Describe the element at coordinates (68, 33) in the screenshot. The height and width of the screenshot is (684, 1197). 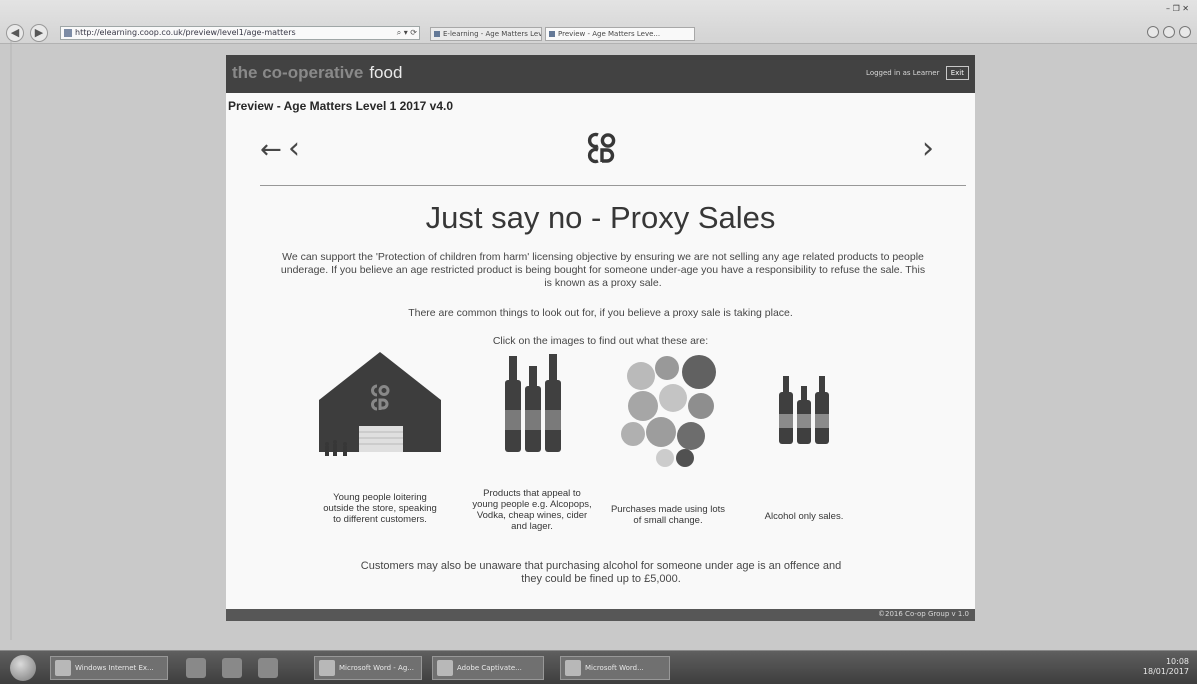
I see `site-icon` at that location.